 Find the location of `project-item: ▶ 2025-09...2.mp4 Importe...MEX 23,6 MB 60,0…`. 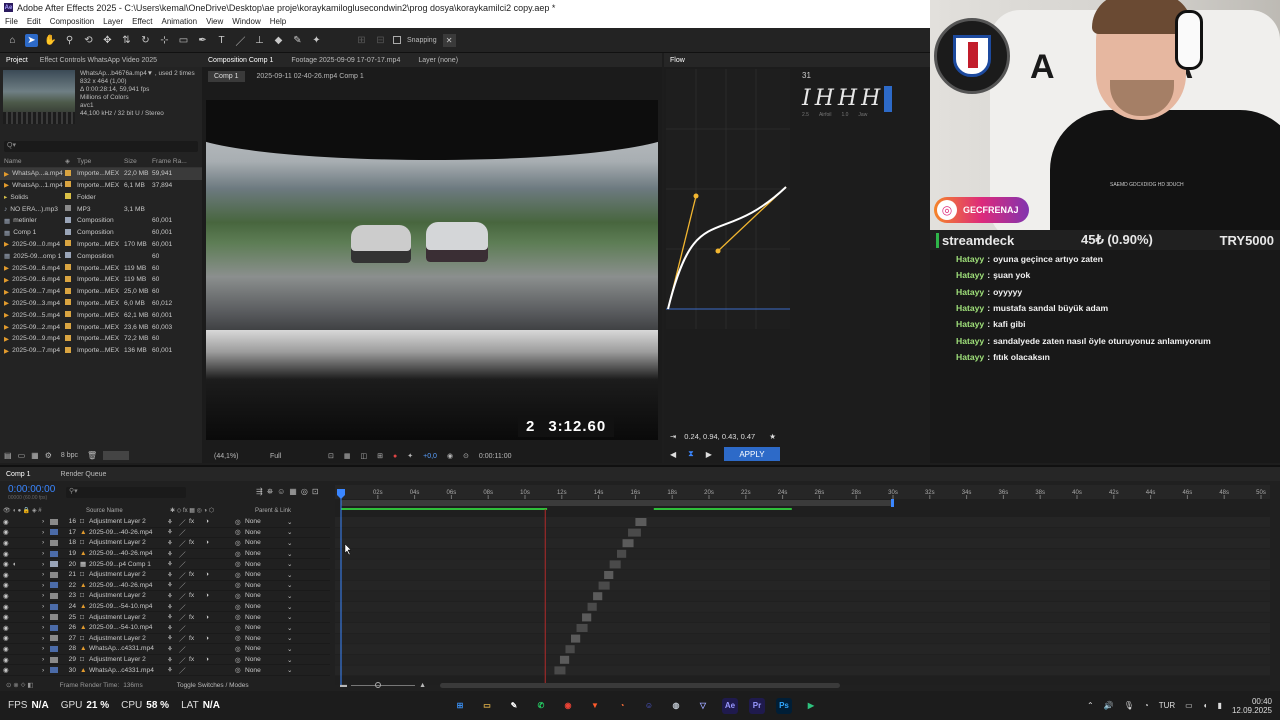

project-item: ▶ 2025-09...2.mp4 Importe...MEX 23,6 MB 60,0… is located at coordinates (101, 327).